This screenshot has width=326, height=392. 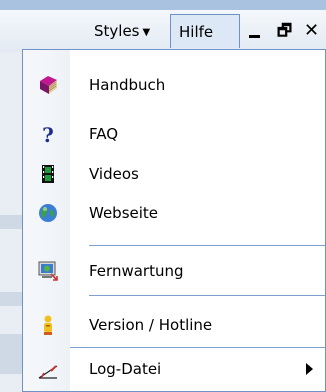 What do you see at coordinates (124, 213) in the screenshot?
I see `menu-item-label: Webseite` at bounding box center [124, 213].